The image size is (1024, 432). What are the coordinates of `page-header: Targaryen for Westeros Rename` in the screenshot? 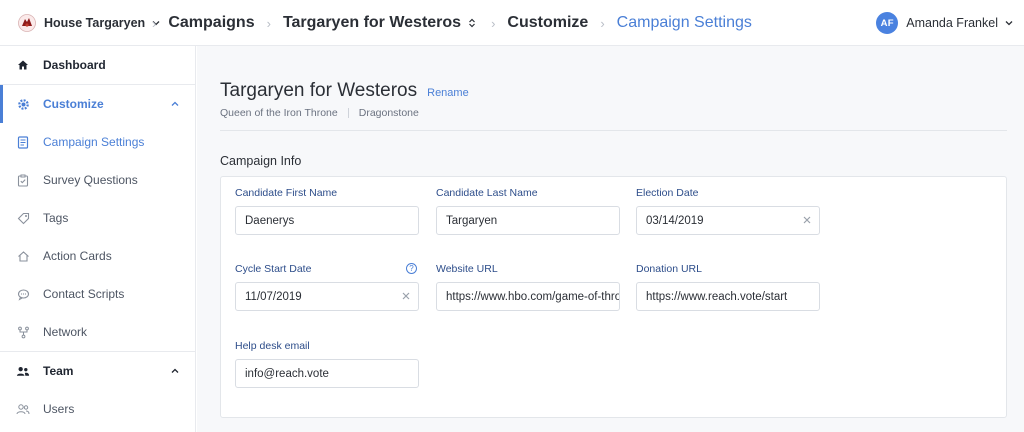 It's located at (344, 91).